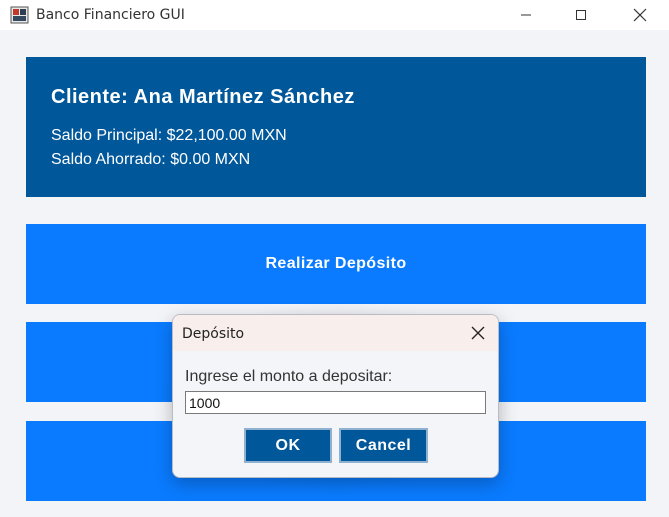 Image resolution: width=669 pixels, height=517 pixels. What do you see at coordinates (213, 334) in the screenshot?
I see `dialog-title: Depósito` at bounding box center [213, 334].